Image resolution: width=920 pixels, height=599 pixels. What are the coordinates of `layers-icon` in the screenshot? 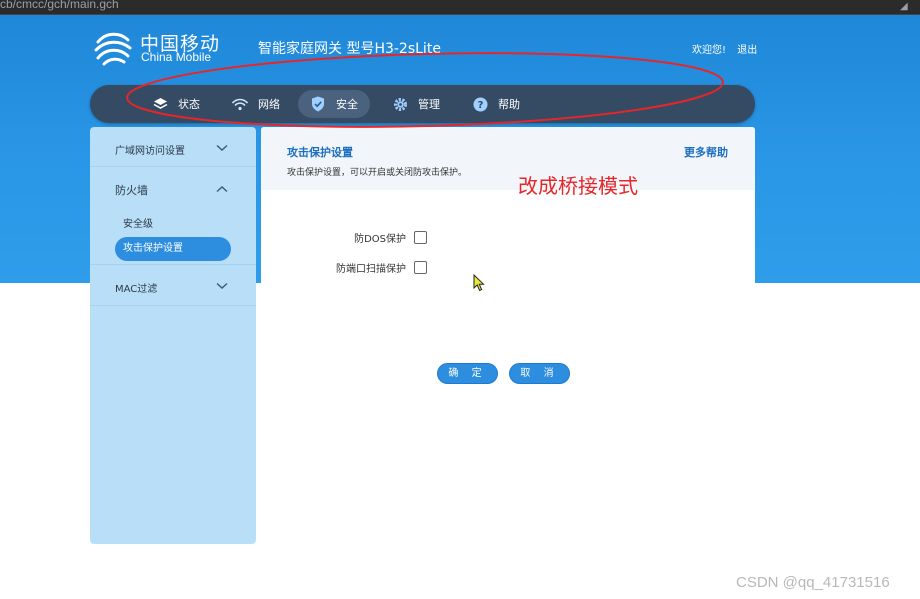 It's located at (160, 104).